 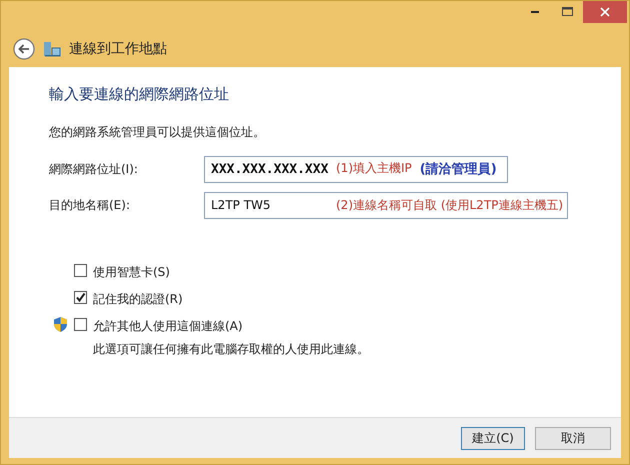 I want to click on input-field: XXX.XXX.XXX.XXX (1)填入主機IP (請洽管理員), so click(x=356, y=169).